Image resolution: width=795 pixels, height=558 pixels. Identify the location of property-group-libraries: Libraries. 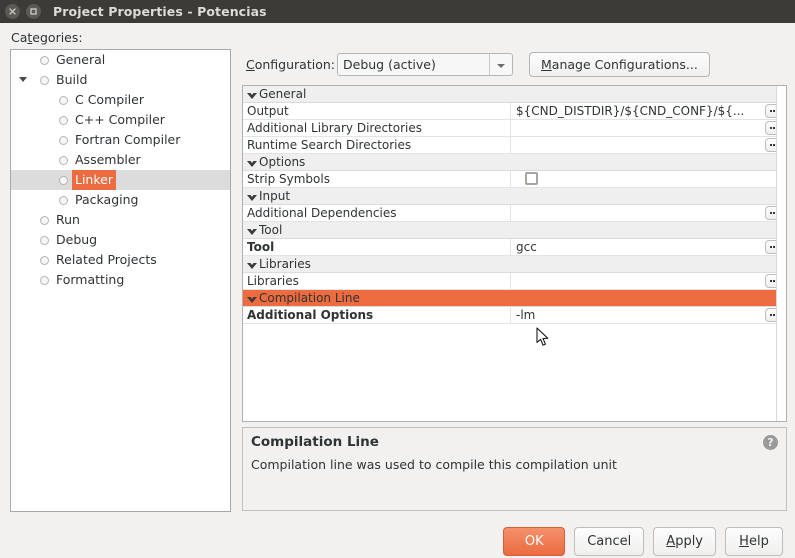
(514, 264).